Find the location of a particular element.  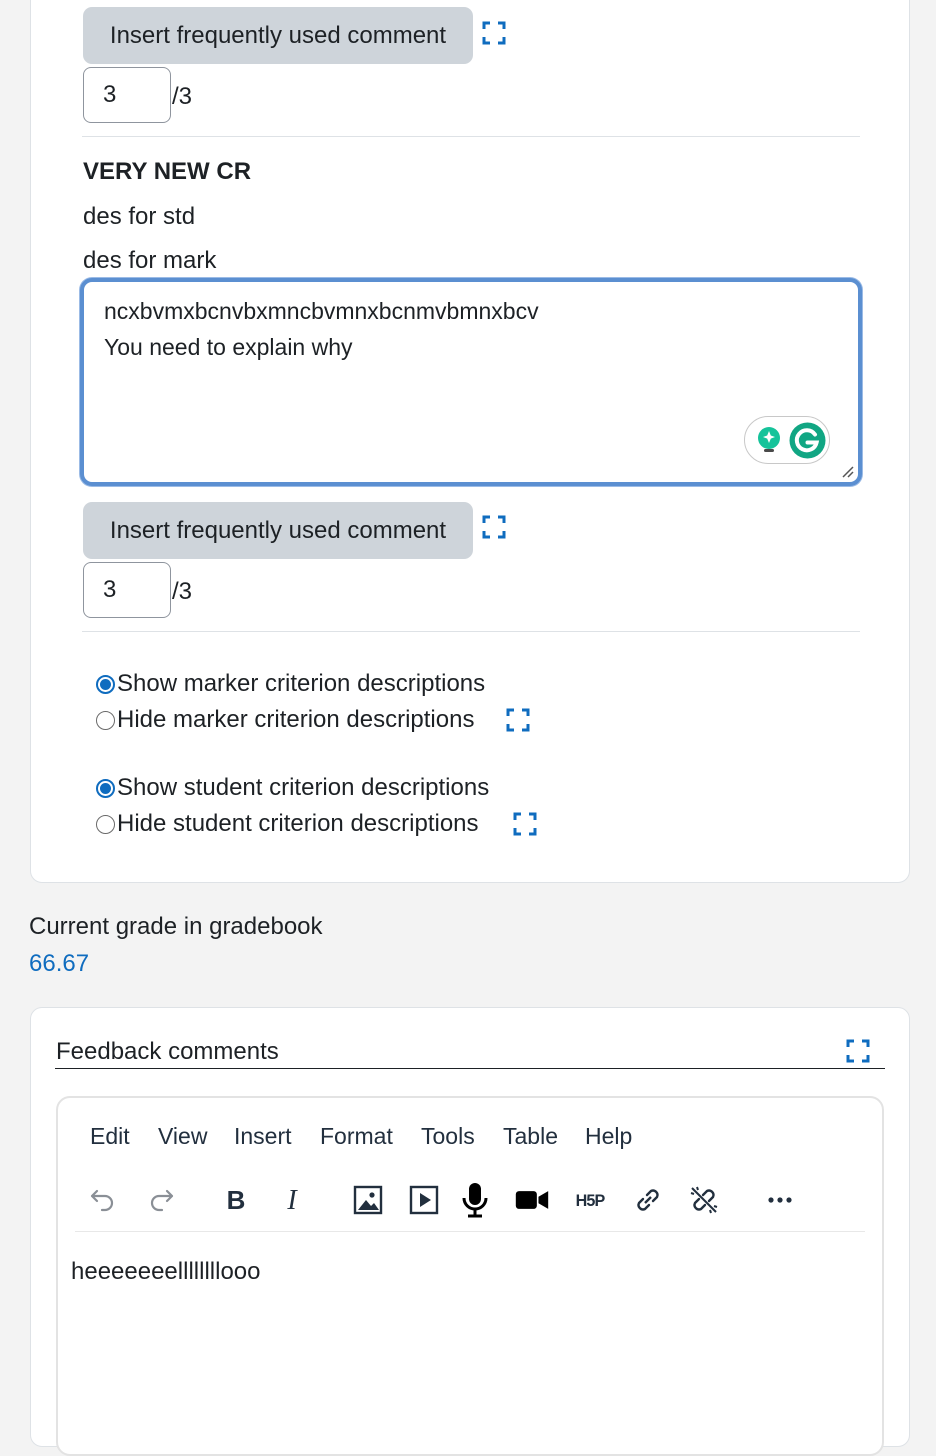

menu-tools: Tools is located at coordinates (448, 1136).